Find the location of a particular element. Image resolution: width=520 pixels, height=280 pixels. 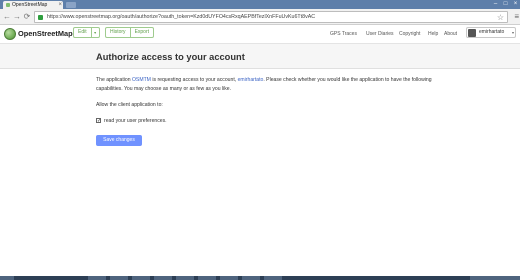

reload-icon: ⟳ is located at coordinates (27, 17).